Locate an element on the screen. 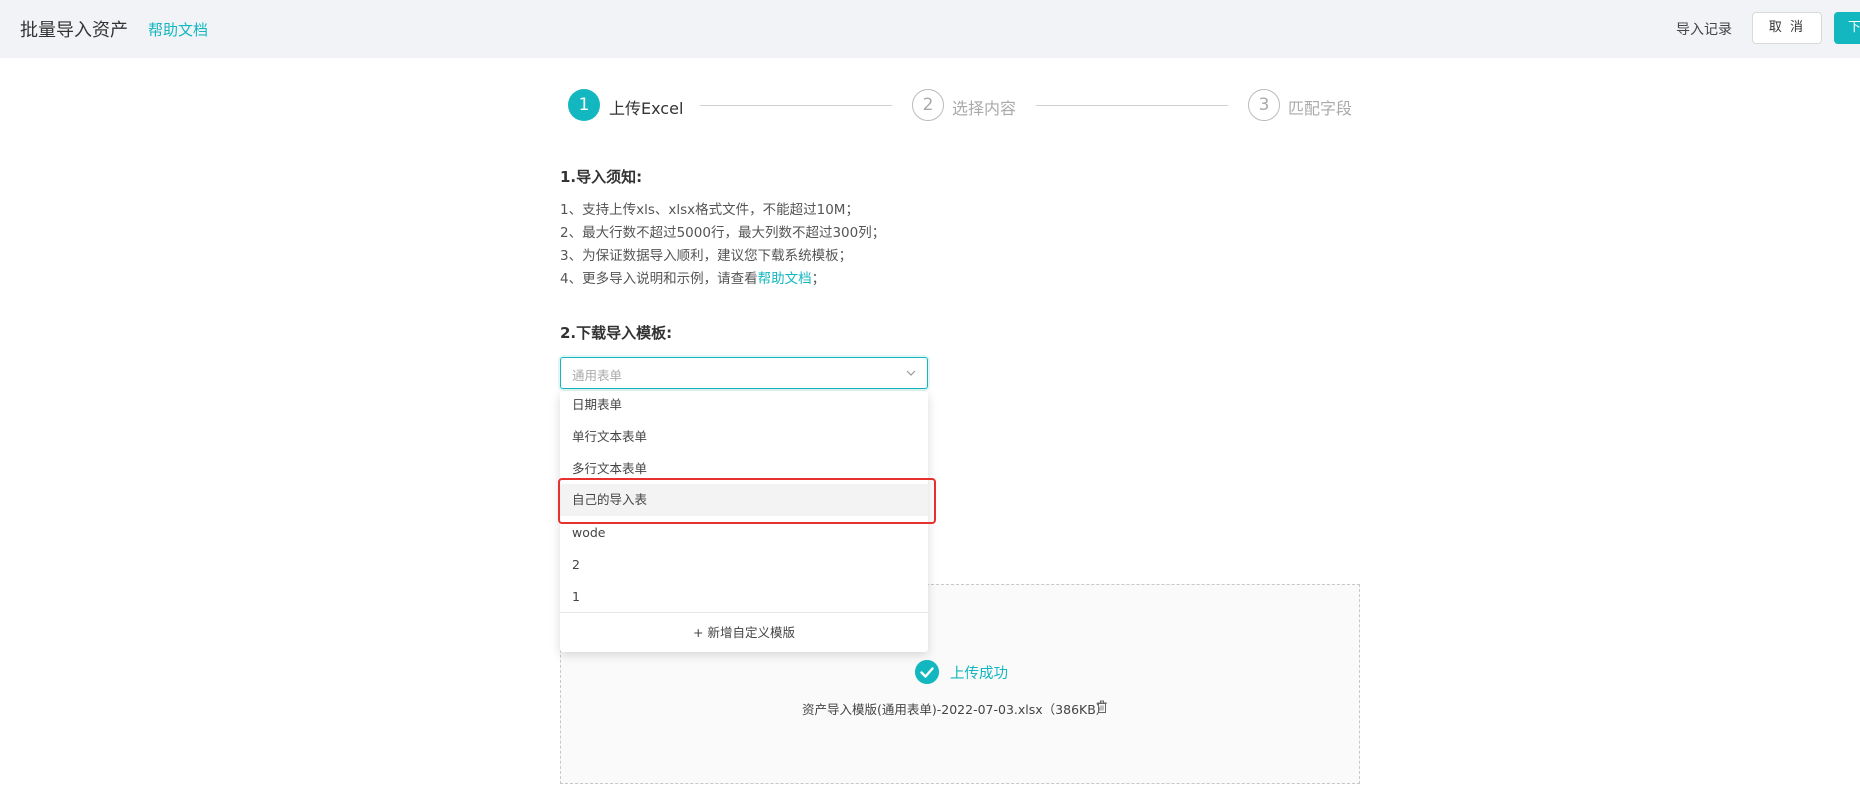 Image resolution: width=1860 pixels, height=794 pixels. notice-line-3: 3、为保证数据导入顺利，建议您下载系统模板； is located at coordinates (706, 256).